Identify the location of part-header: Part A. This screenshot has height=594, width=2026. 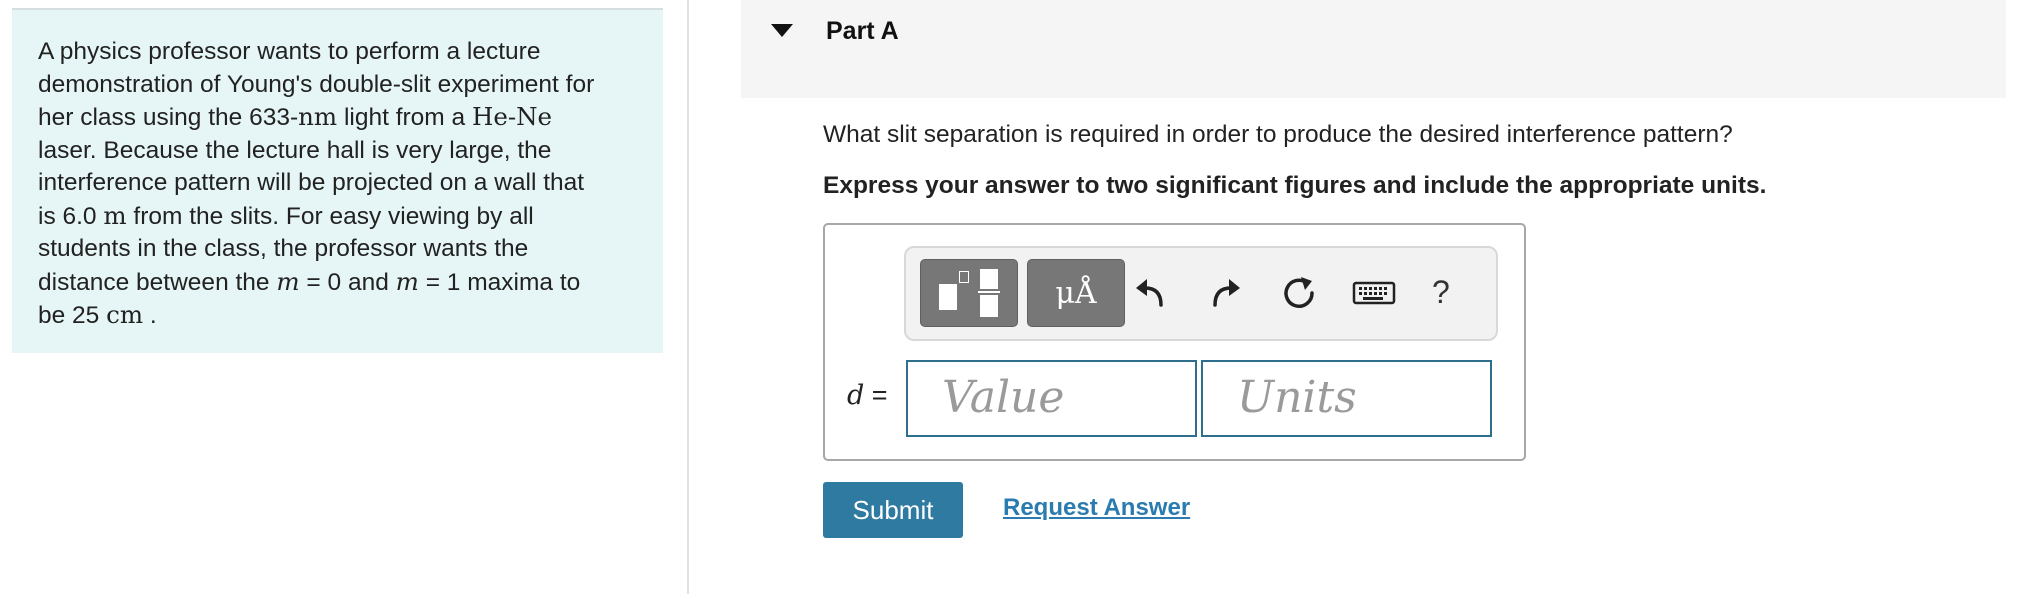
(1373, 49).